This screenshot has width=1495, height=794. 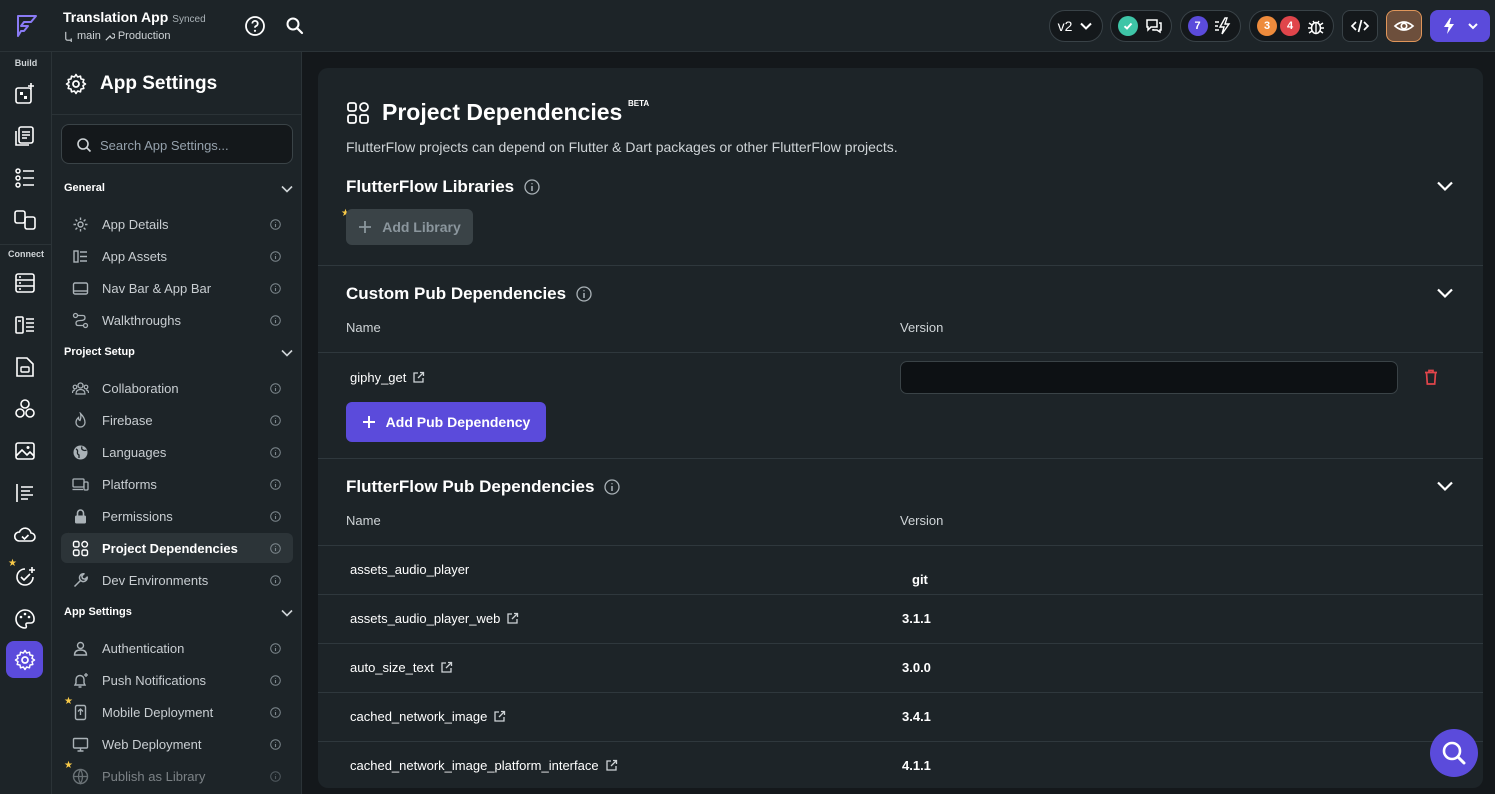 I want to click on sidebar-item-app-details: App Details, so click(x=177, y=224).